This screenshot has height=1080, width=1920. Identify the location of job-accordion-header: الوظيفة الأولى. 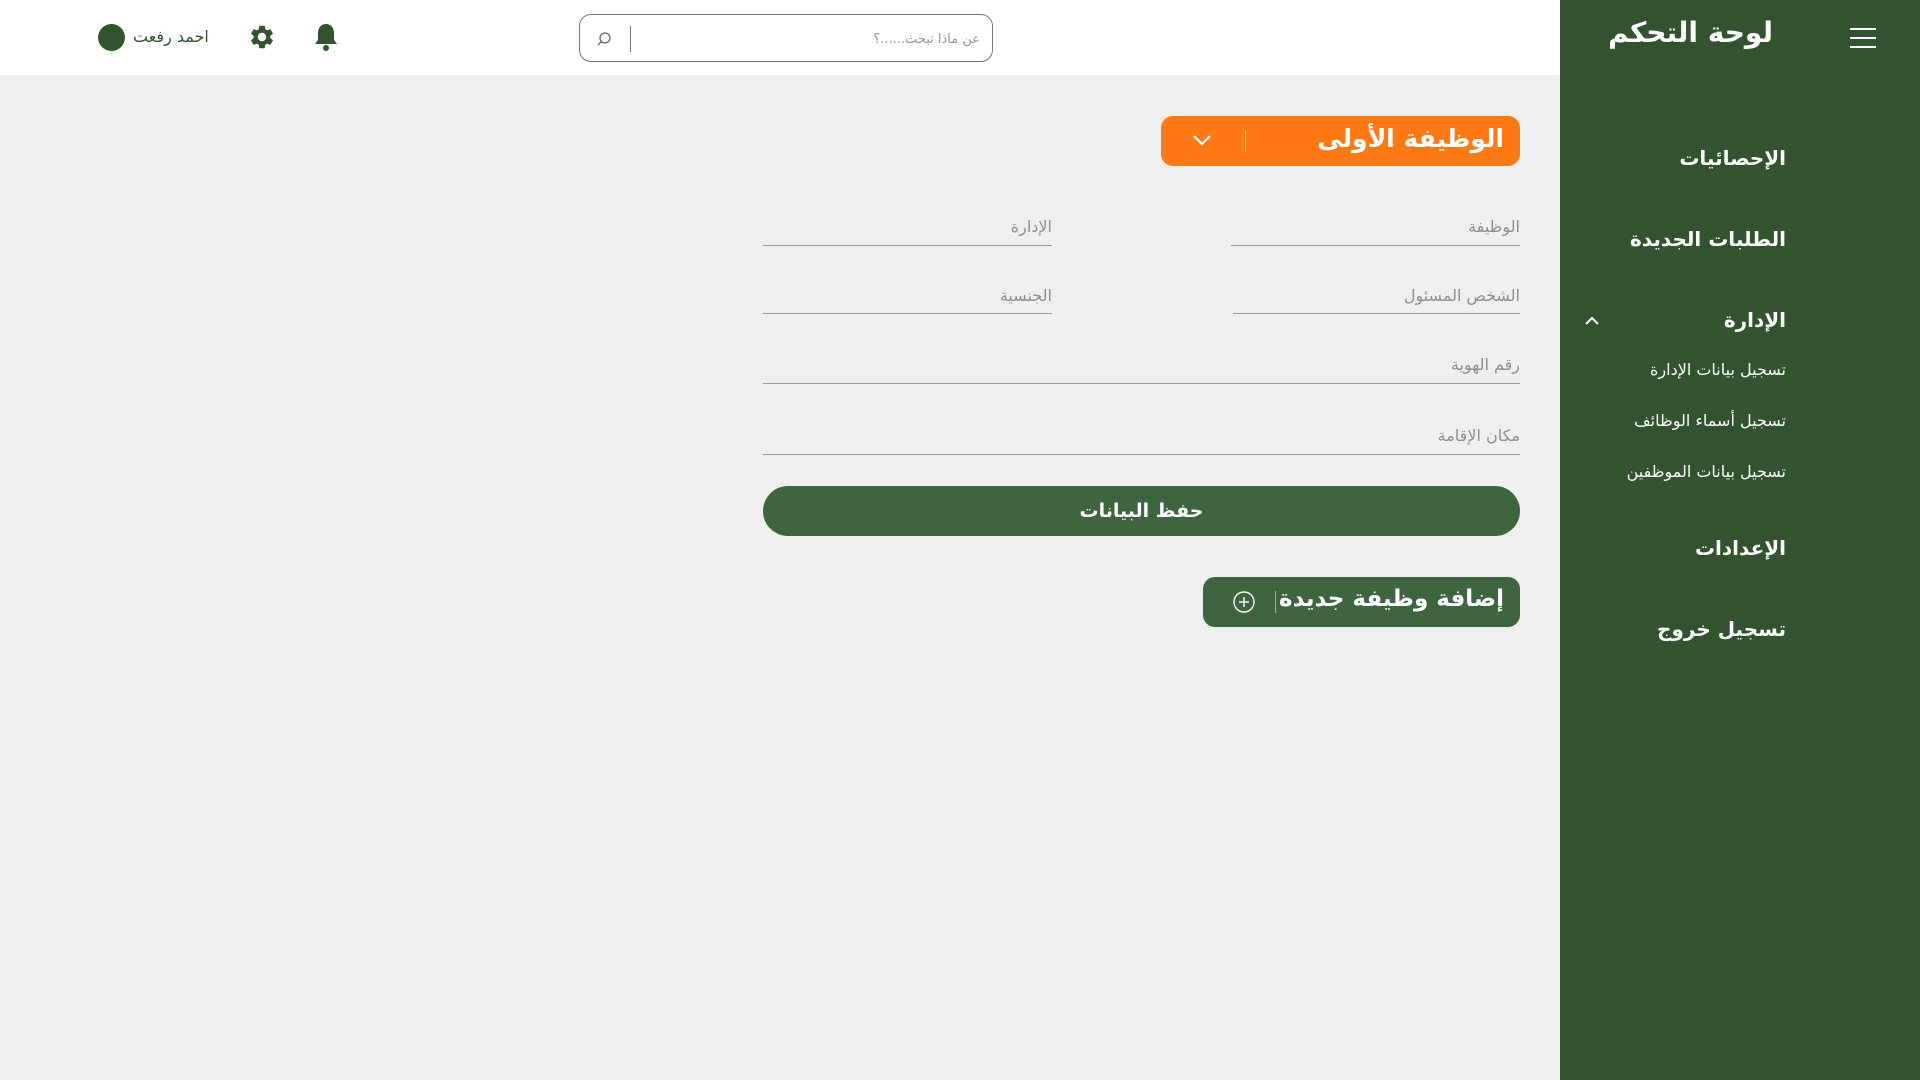
(1340, 141).